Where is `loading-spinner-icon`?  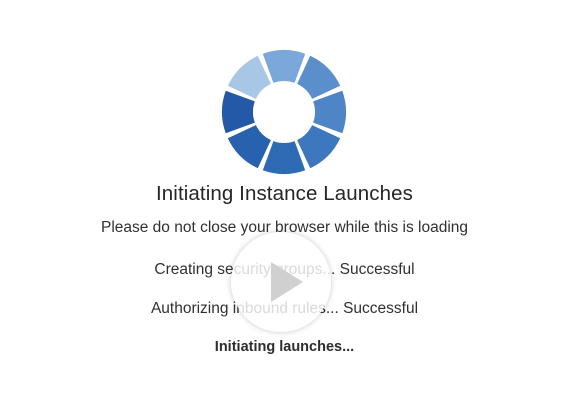 loading-spinner-icon is located at coordinates (284, 112).